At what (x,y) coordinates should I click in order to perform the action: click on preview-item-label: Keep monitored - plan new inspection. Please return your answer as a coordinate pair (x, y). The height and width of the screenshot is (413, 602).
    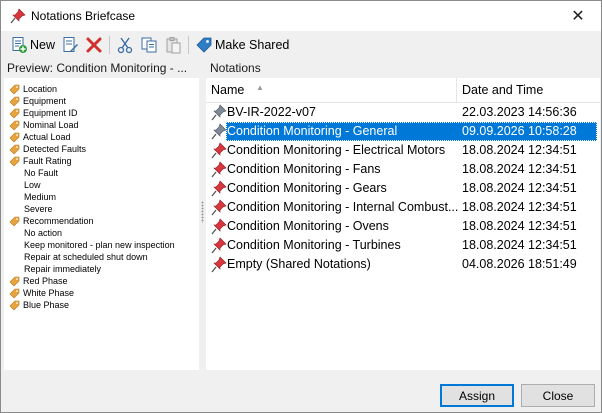
    Looking at the image, I should click on (99, 245).